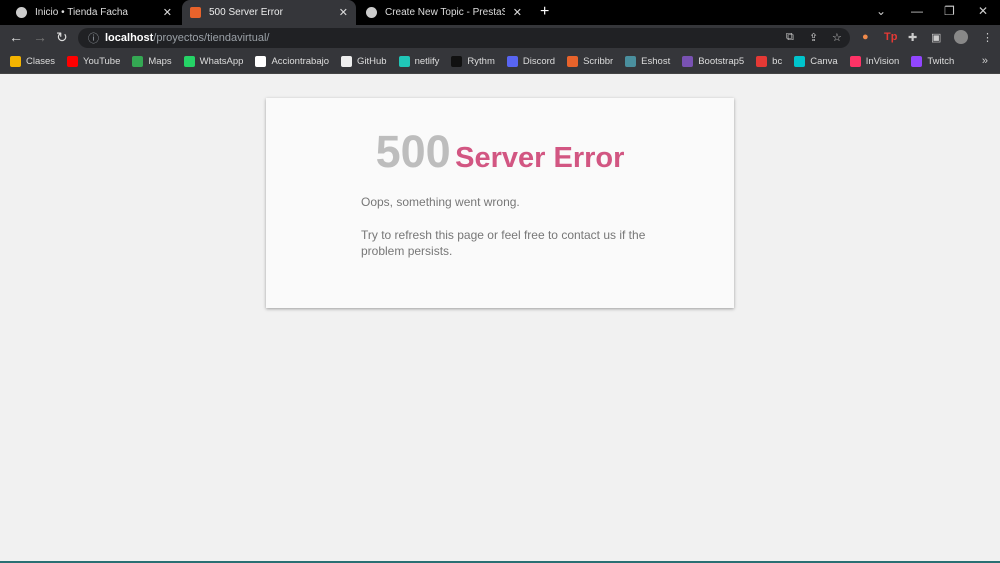 This screenshot has width=1000, height=563. Describe the element at coordinates (81, 12) in the screenshot. I see `tab-label: Inicio • Tienda Facha` at that location.